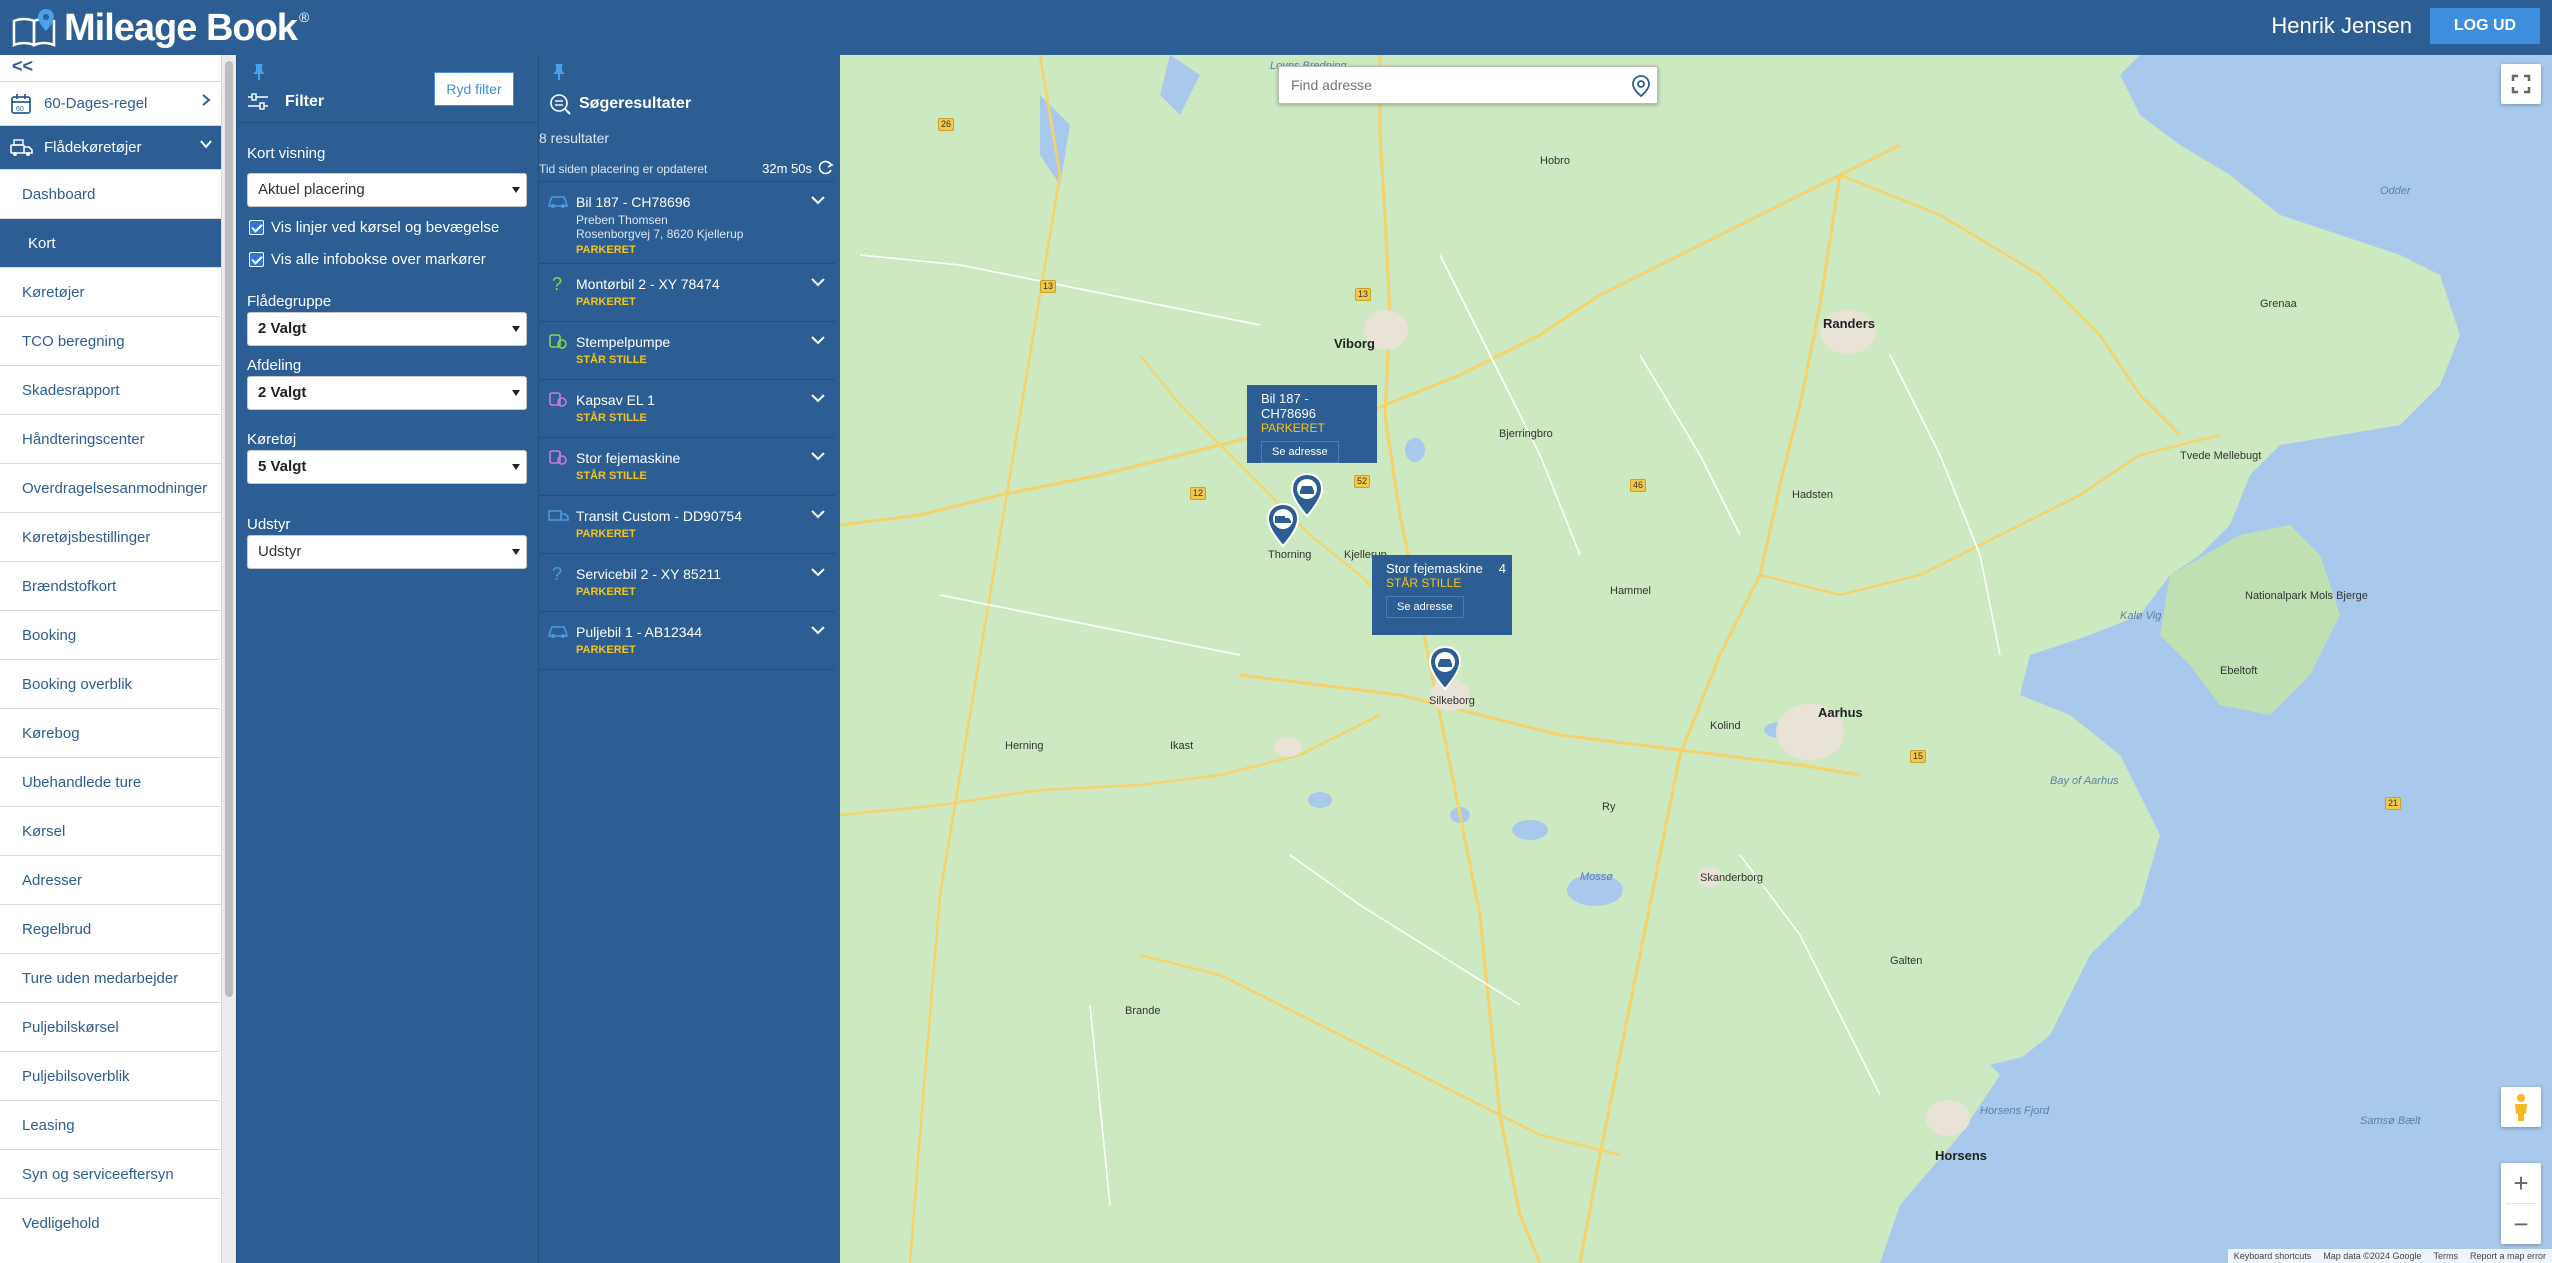  I want to click on result-item: Stor fejemaskine STÅR STILLE, so click(687, 467).